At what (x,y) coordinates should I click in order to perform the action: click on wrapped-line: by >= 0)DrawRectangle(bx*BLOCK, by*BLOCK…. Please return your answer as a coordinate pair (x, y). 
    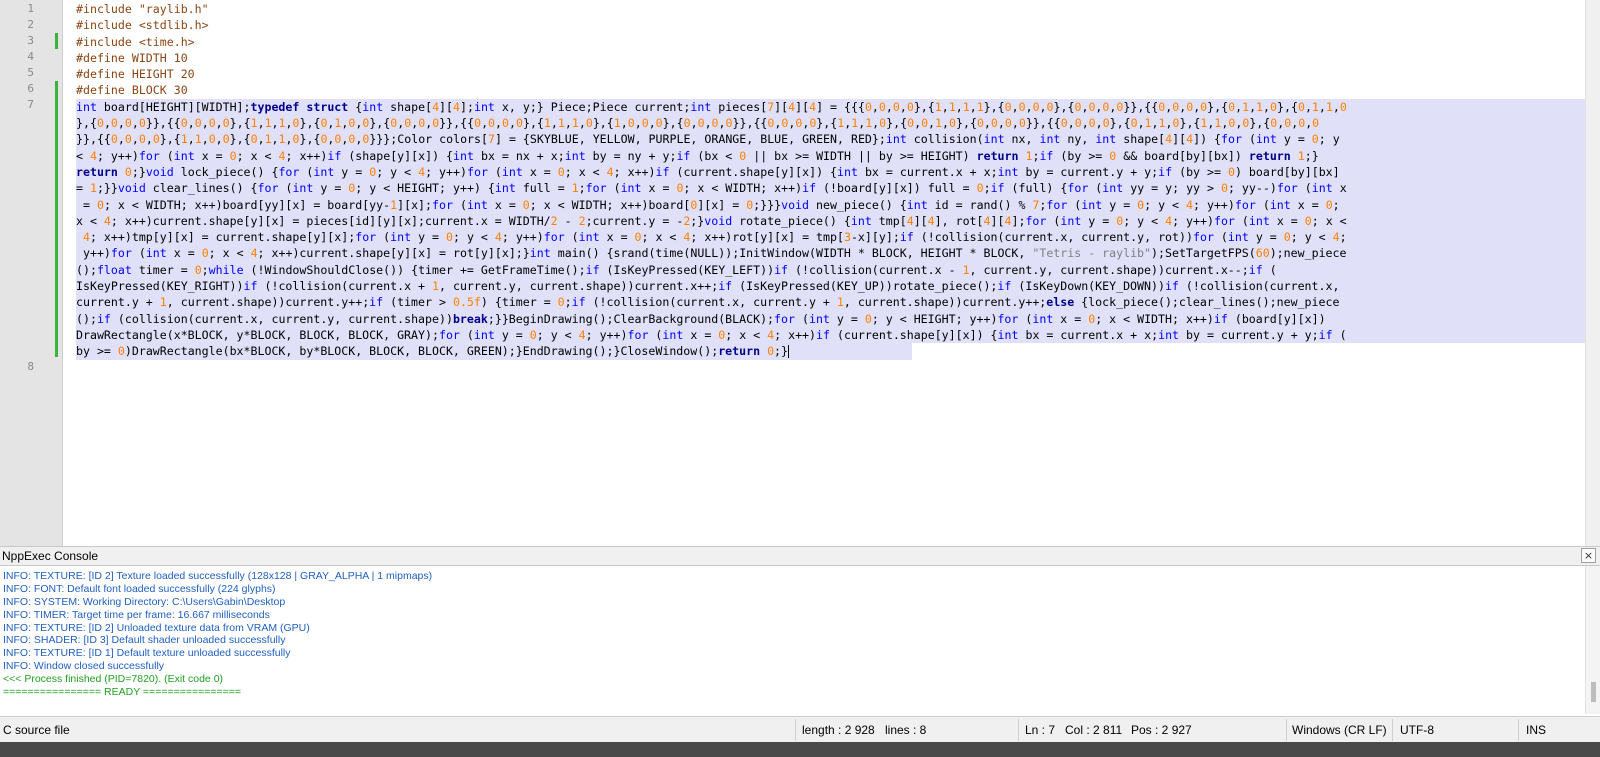
    Looking at the image, I should click on (494, 351).